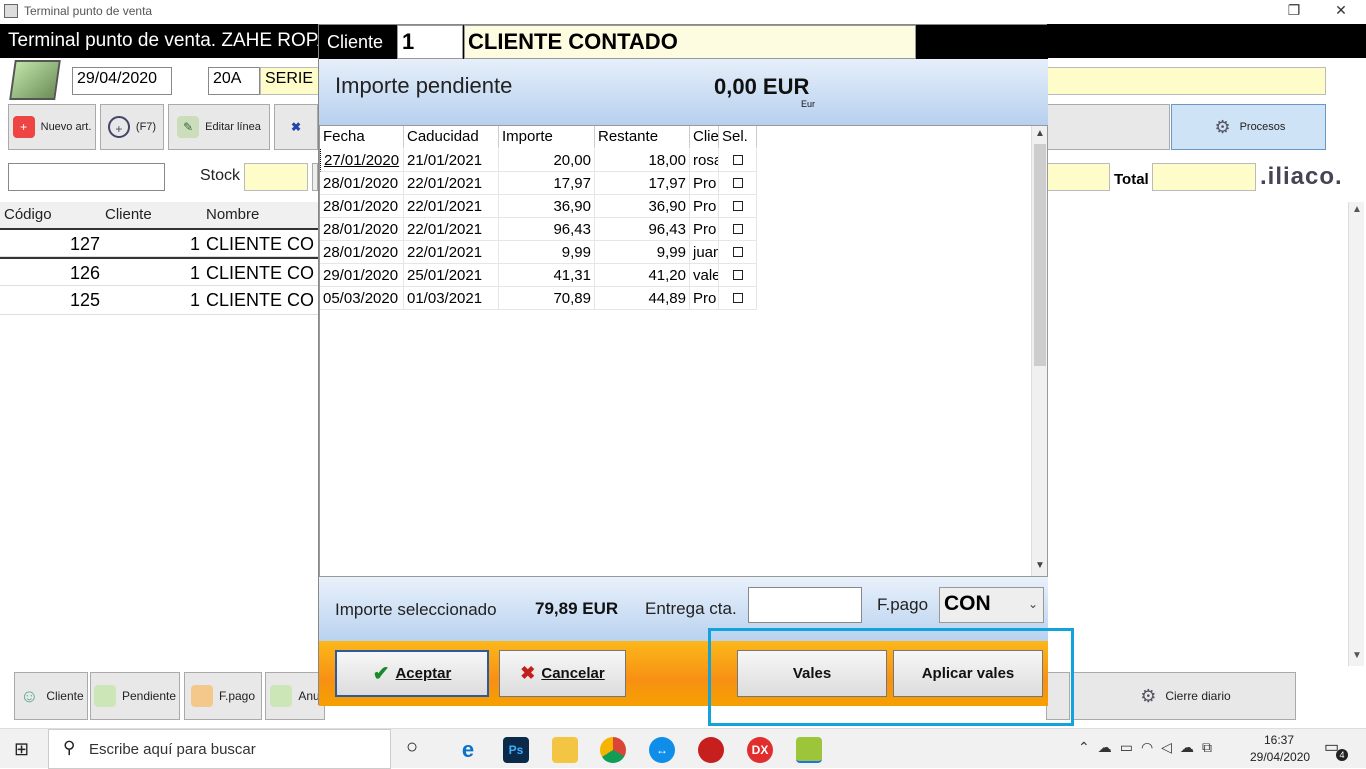 This screenshot has width=1366, height=769. What do you see at coordinates (451, 160) in the screenshot?
I see `cell-caducidad: 21/01/2021` at bounding box center [451, 160].